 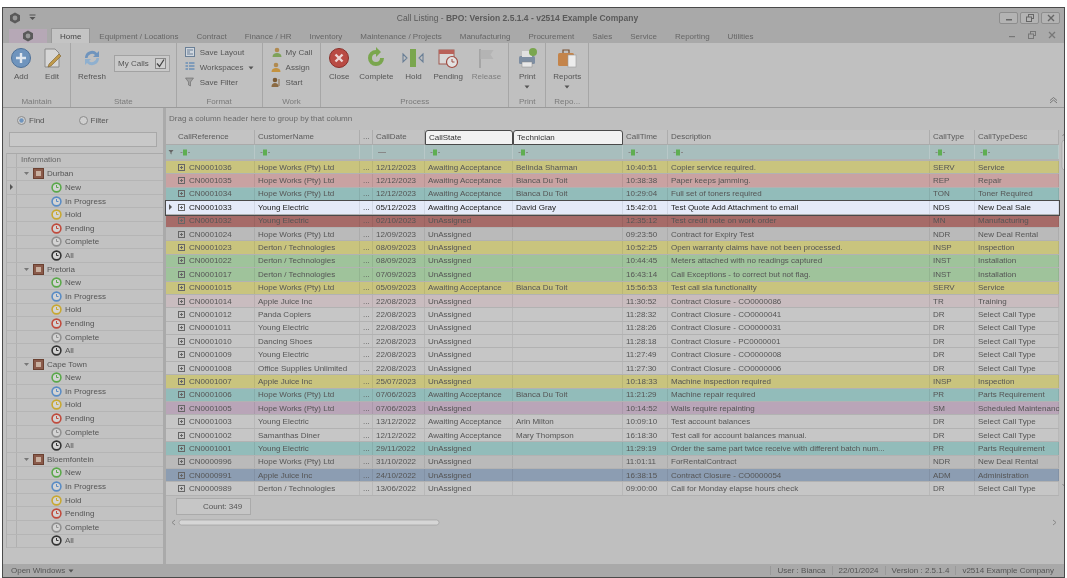 I want to click on ribbon-button: My Call, so click(x=291, y=52).